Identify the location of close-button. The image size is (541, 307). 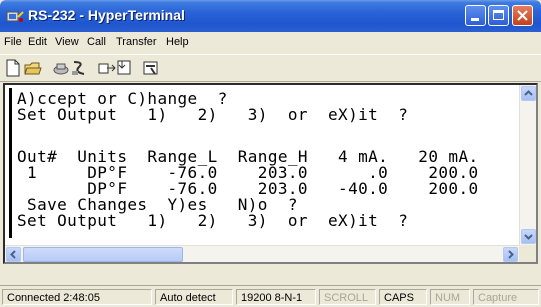
(522, 15).